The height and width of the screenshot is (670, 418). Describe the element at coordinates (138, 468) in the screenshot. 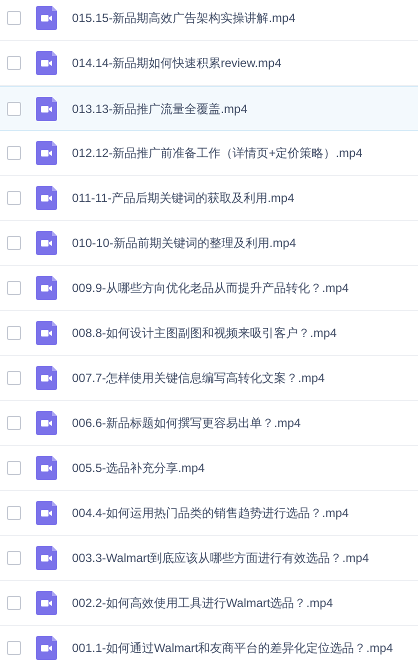

I see `file-name: 005.5-选品补充分享.mp4` at that location.